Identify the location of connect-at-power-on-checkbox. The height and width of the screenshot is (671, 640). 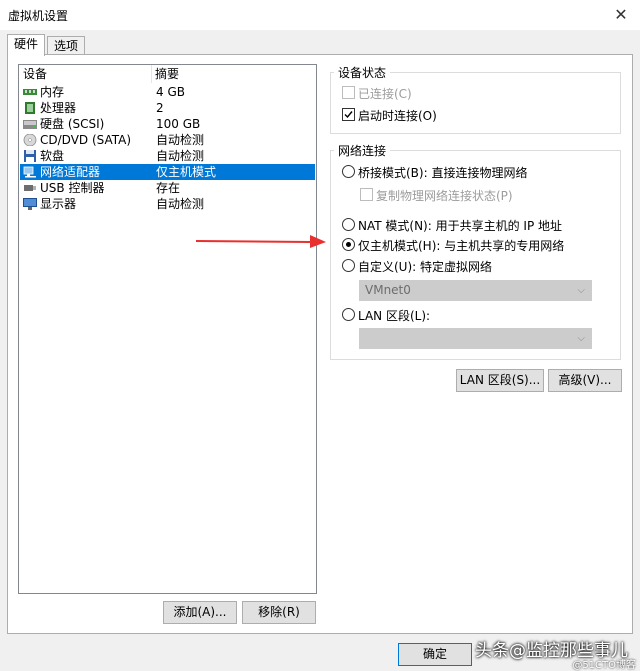
(348, 114).